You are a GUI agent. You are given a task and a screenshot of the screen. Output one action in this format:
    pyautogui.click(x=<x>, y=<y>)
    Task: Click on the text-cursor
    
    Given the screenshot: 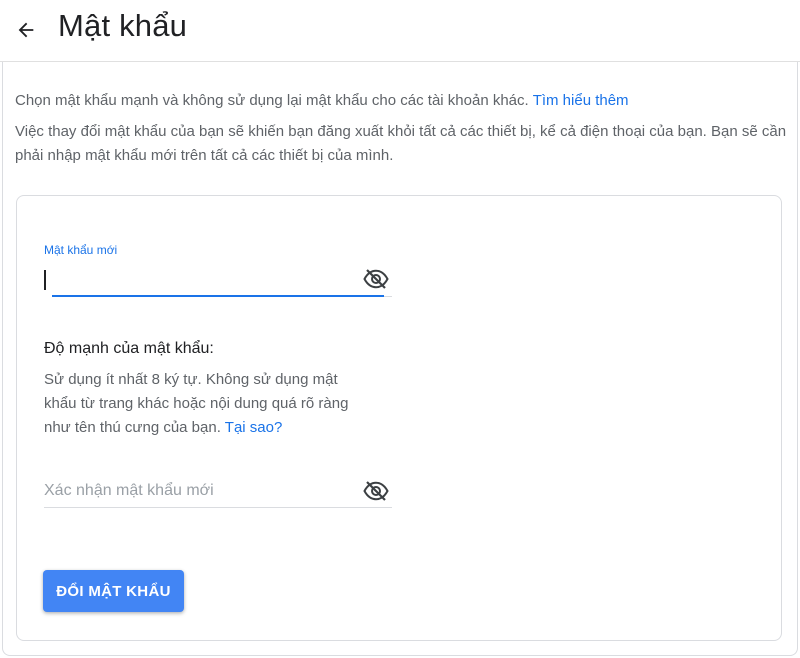 What is the action you would take?
    pyautogui.click(x=45, y=280)
    